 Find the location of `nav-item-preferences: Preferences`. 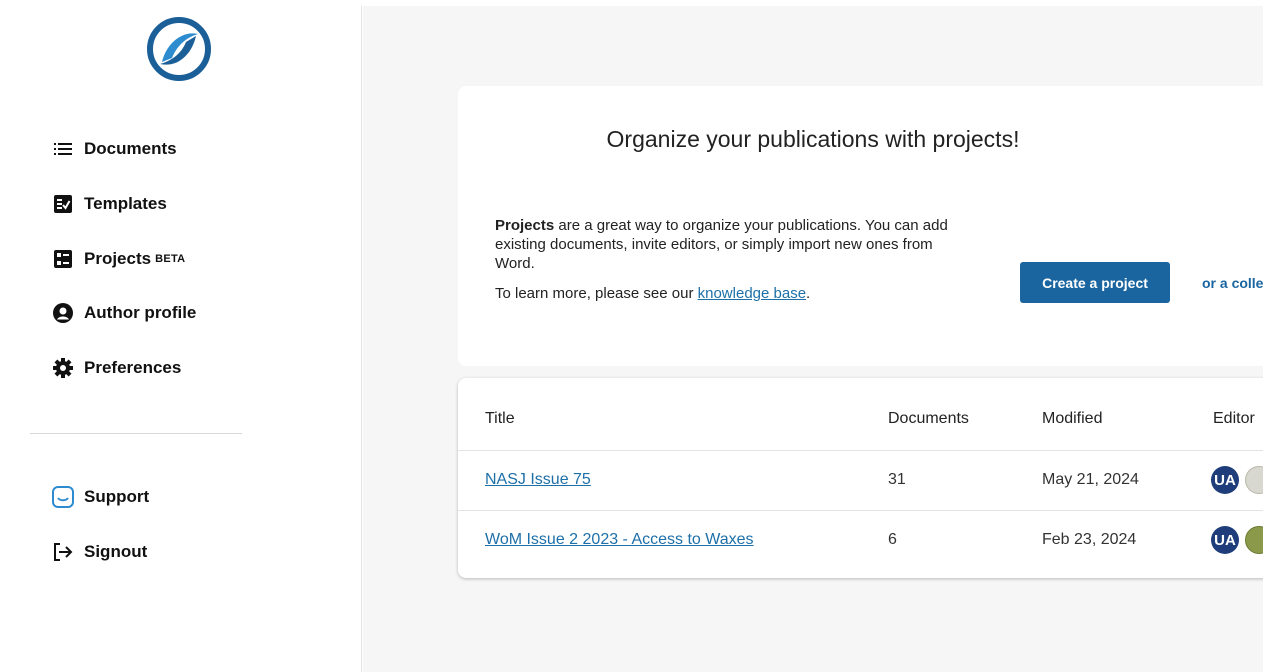

nav-item-preferences: Preferences is located at coordinates (116, 368).